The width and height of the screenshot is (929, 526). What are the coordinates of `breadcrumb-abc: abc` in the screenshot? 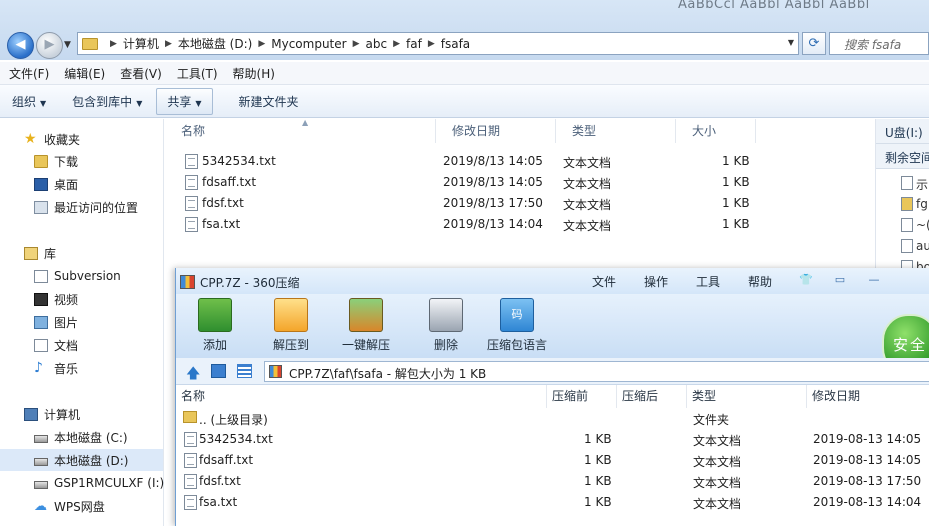 It's located at (377, 44).